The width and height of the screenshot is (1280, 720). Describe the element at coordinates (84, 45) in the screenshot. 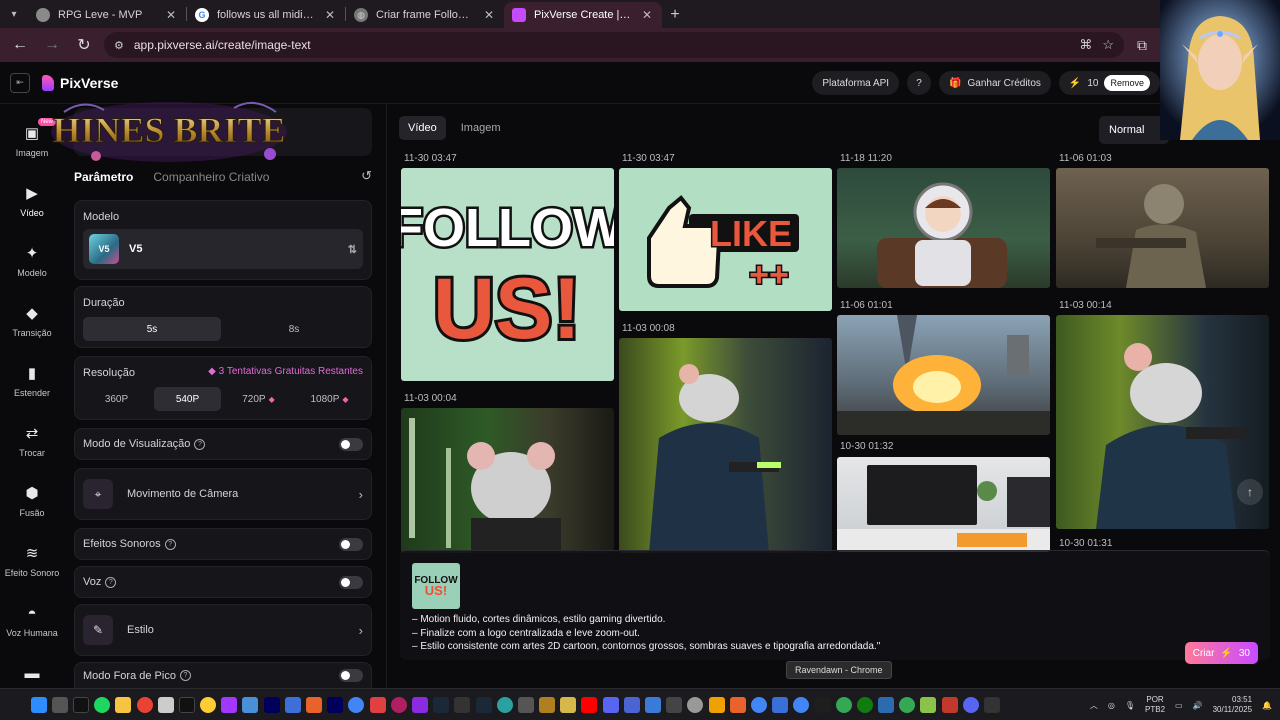

I see `reload-icon: ↻` at that location.